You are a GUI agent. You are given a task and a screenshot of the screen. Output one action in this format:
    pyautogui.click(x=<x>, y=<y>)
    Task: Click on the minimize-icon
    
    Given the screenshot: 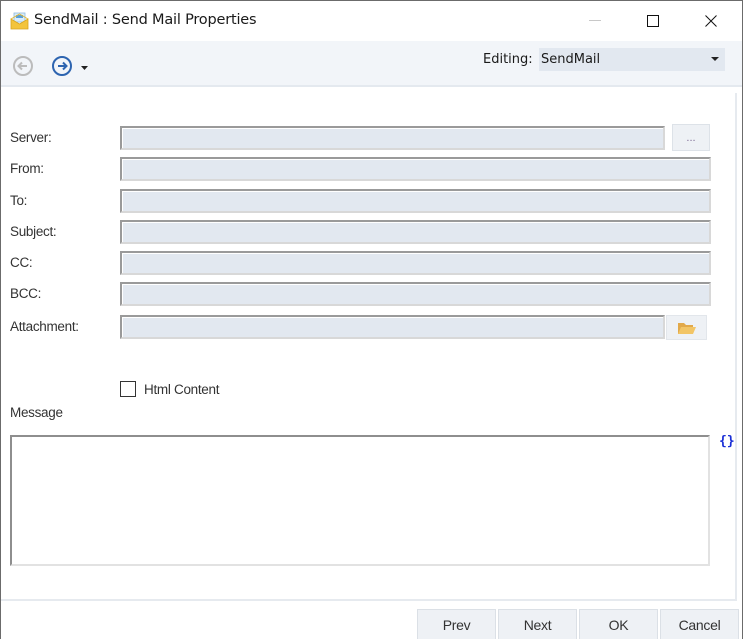 What is the action you would take?
    pyautogui.click(x=595, y=20)
    